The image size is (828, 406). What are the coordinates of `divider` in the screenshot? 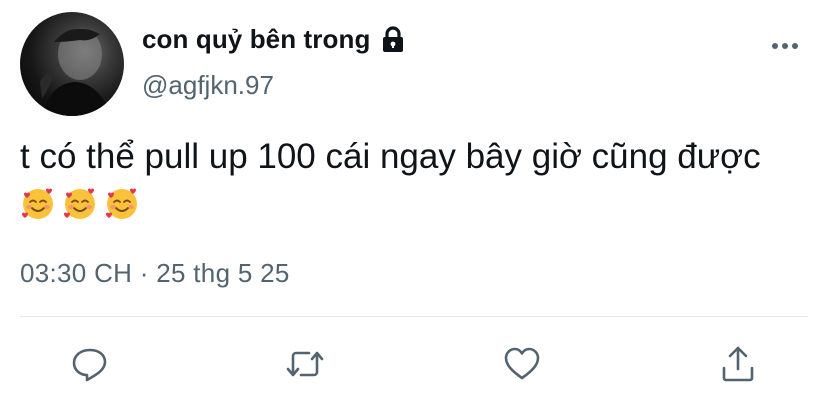 It's located at (414, 316).